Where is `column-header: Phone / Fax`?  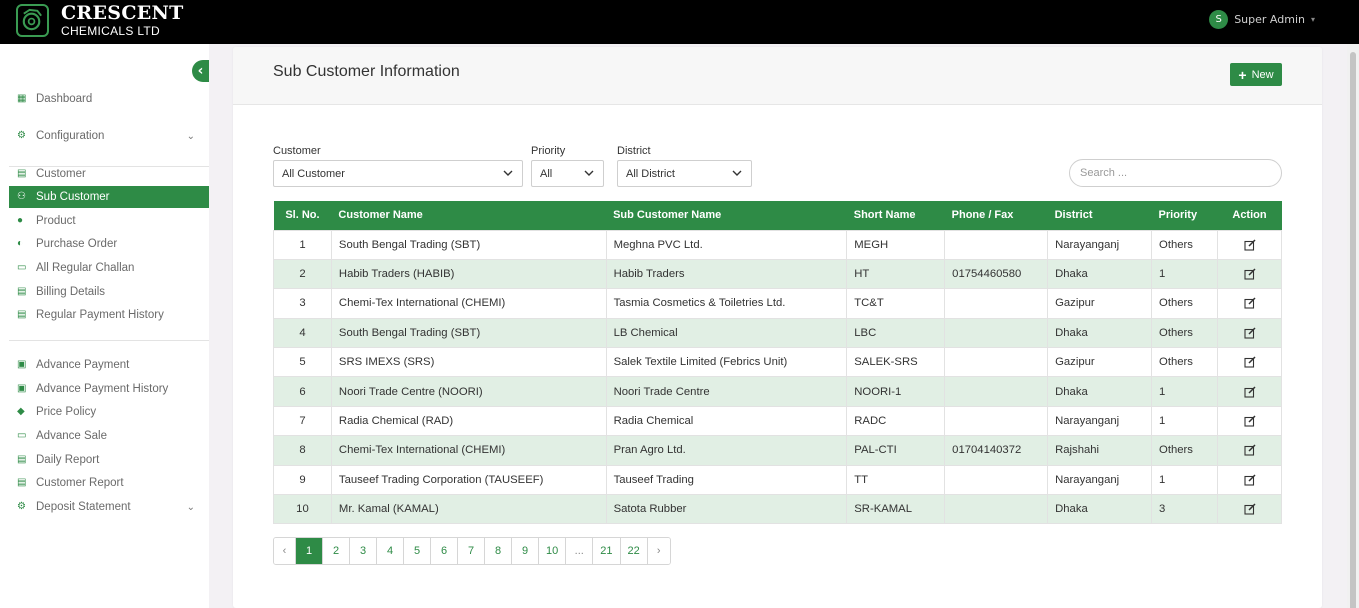 column-header: Phone / Fax is located at coordinates (996, 215).